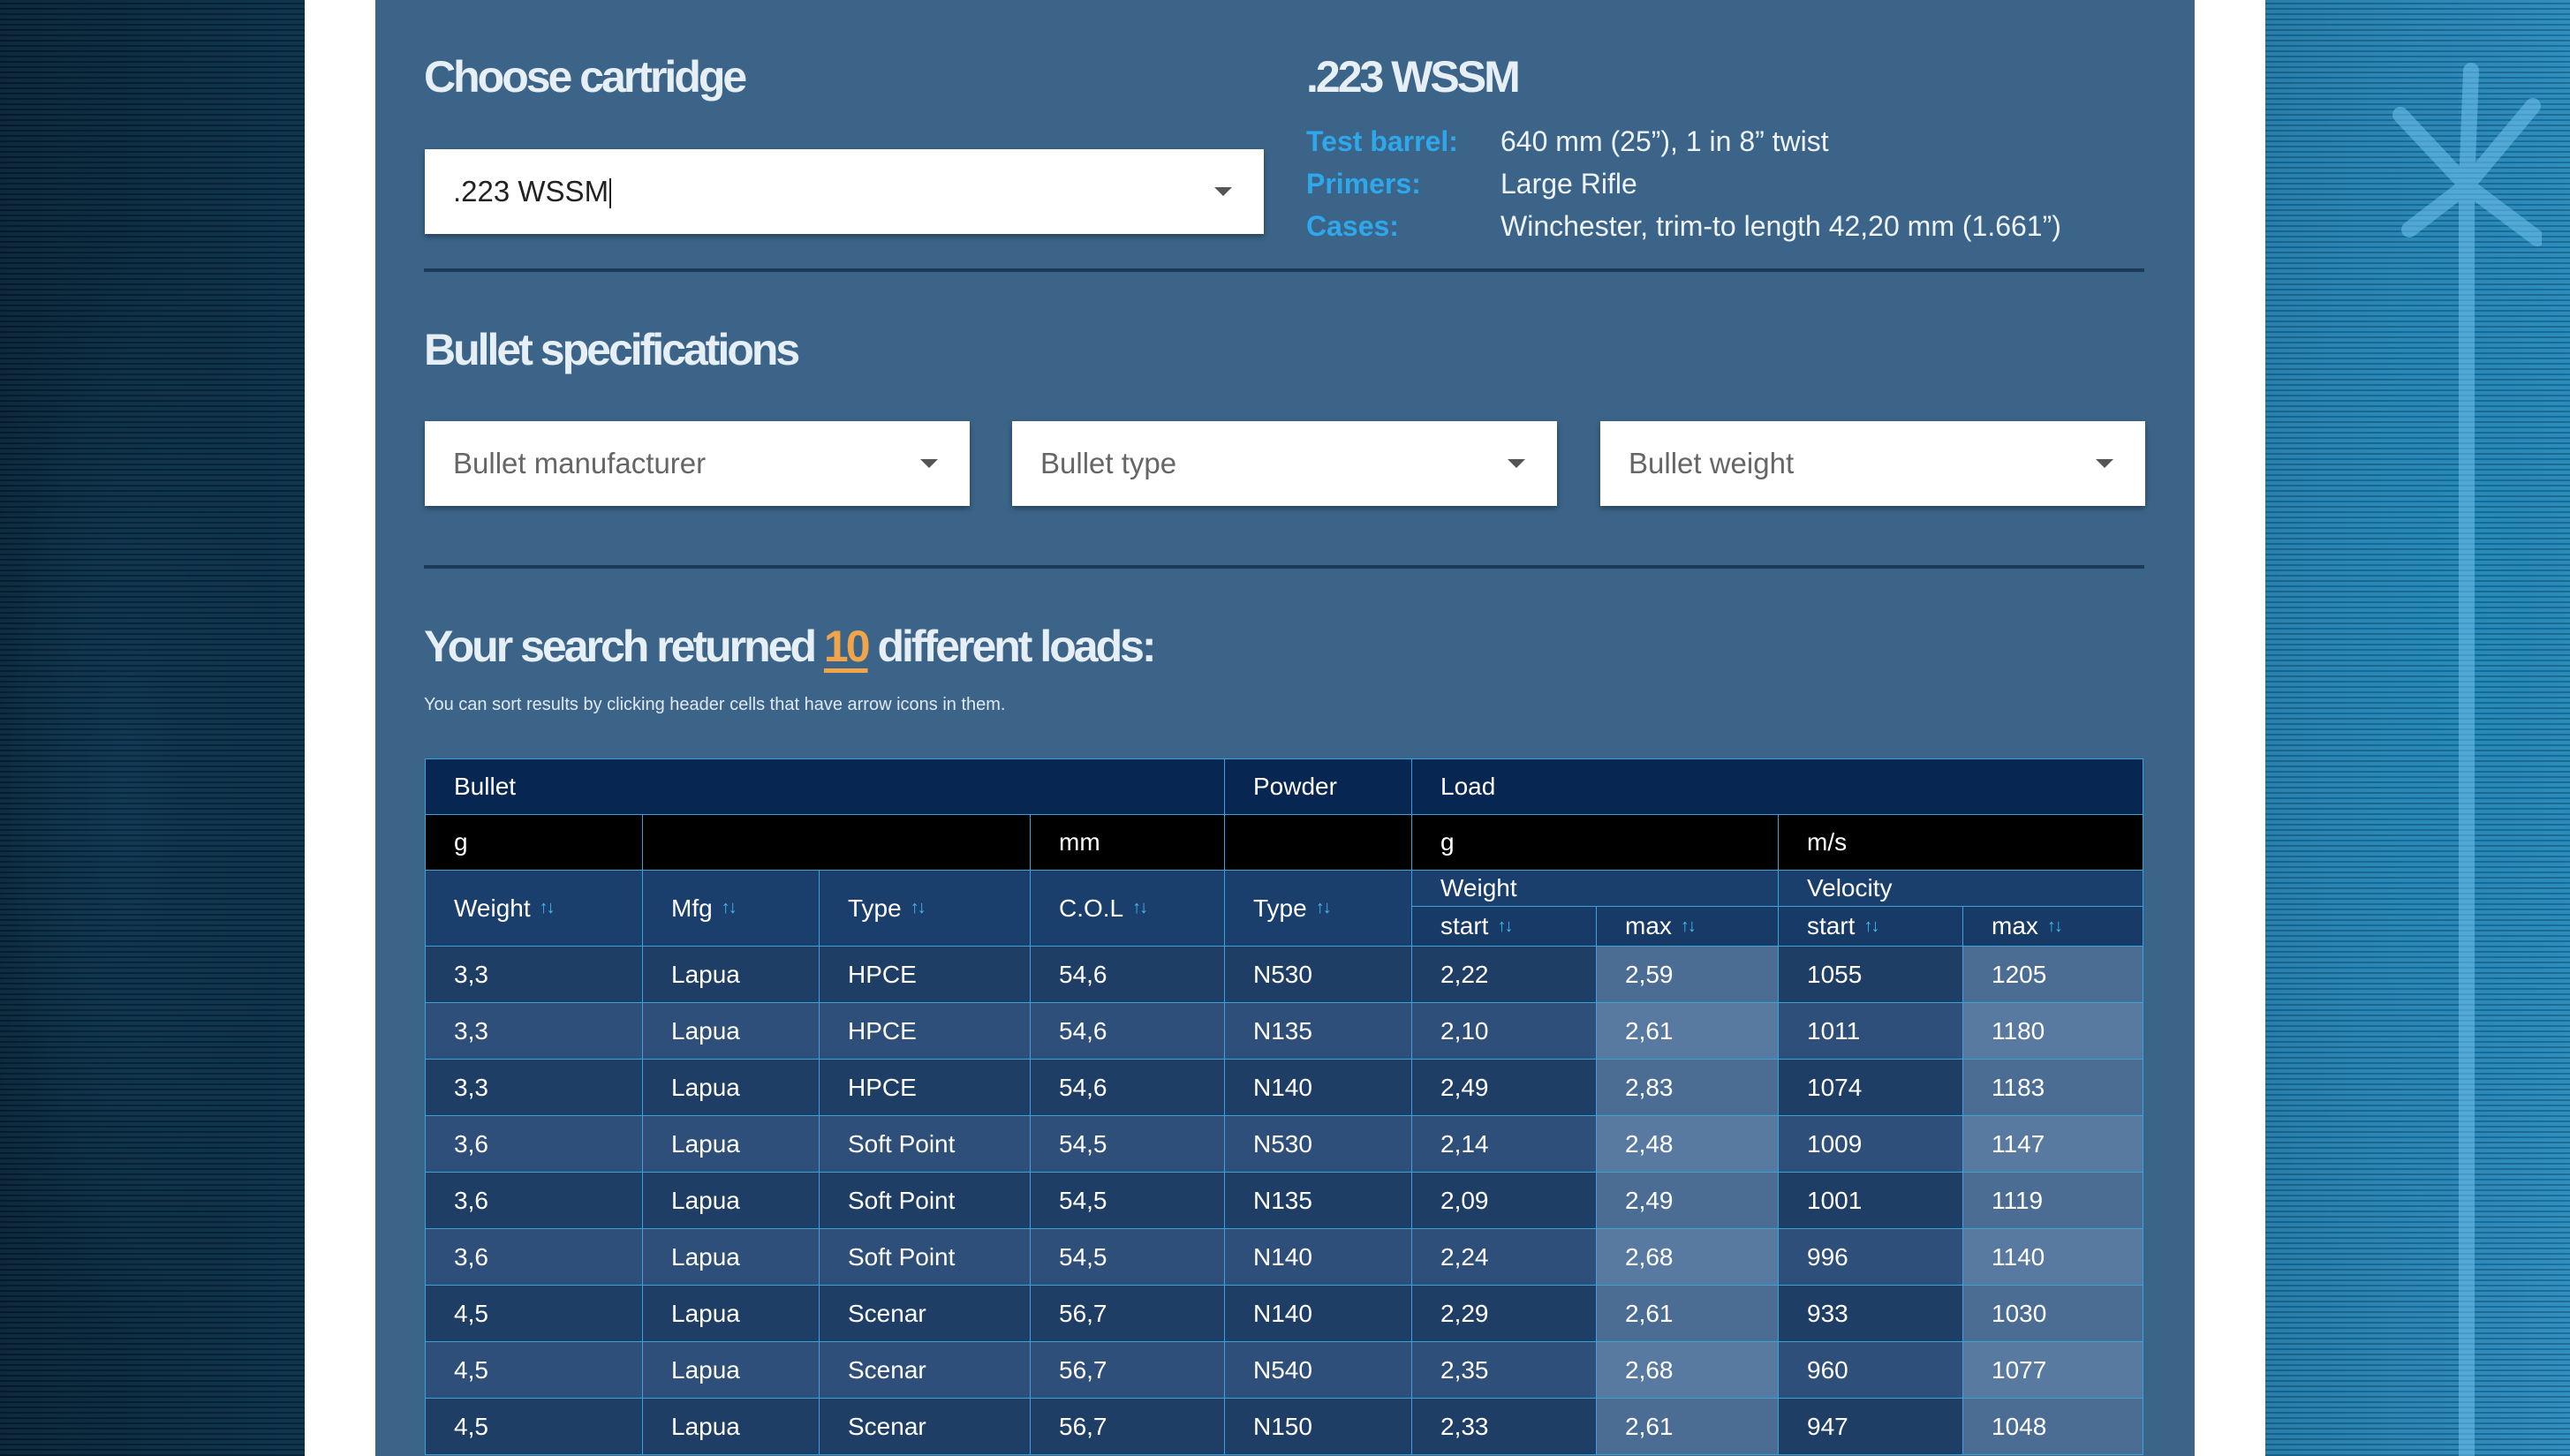 The image size is (2570, 1456). I want to click on sort-header-velocity-max: max ↑↓, so click(2052, 926).